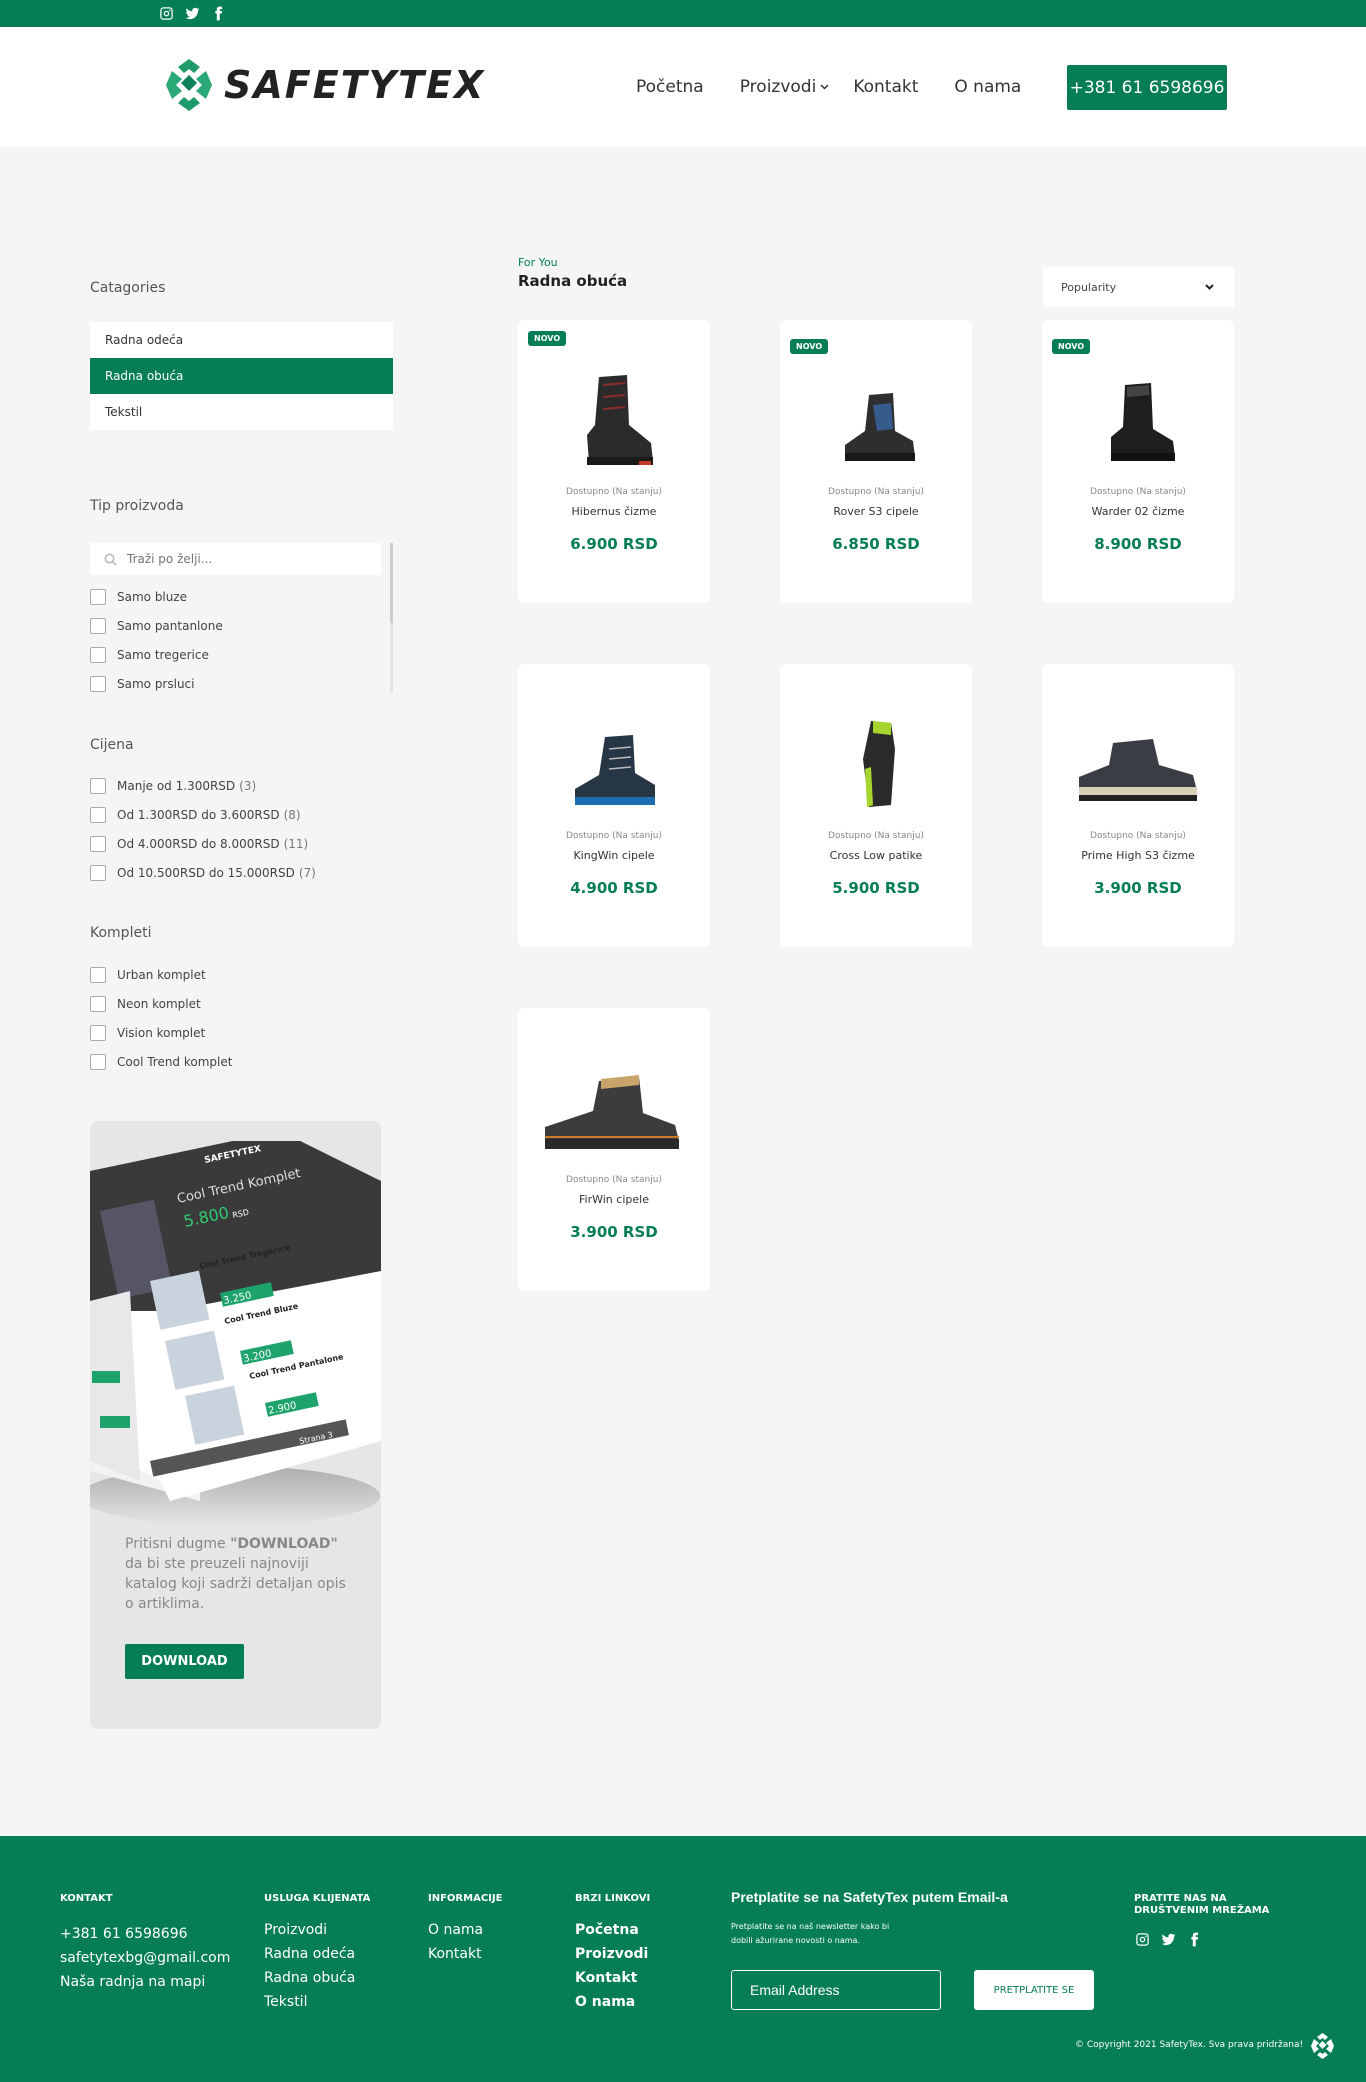  Describe the element at coordinates (1089, 287) in the screenshot. I see `sort-value: Popularity` at that location.